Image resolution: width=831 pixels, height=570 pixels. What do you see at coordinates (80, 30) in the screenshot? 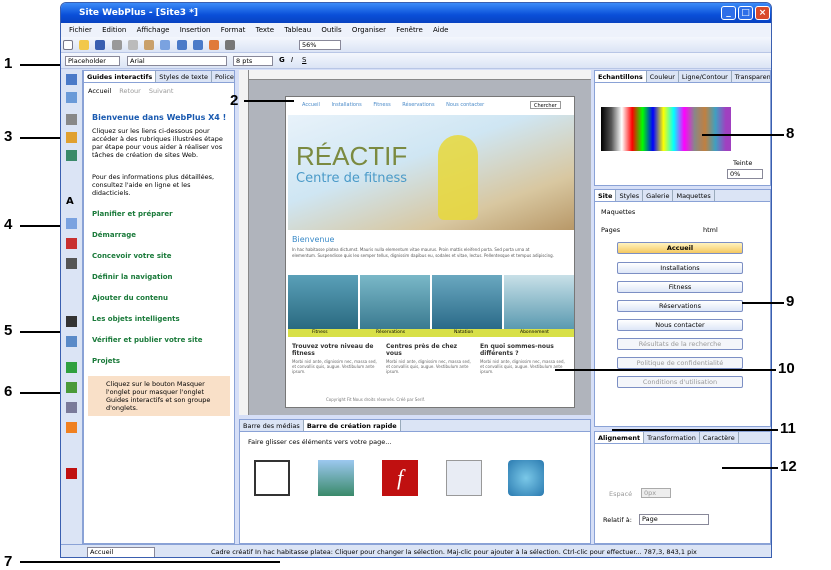
I see `menu-fichier: Fichier` at bounding box center [80, 30].